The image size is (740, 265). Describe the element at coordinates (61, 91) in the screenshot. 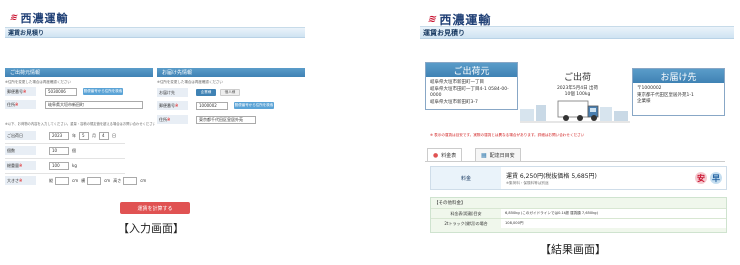

I see `origin-postal-input: 5030006` at that location.